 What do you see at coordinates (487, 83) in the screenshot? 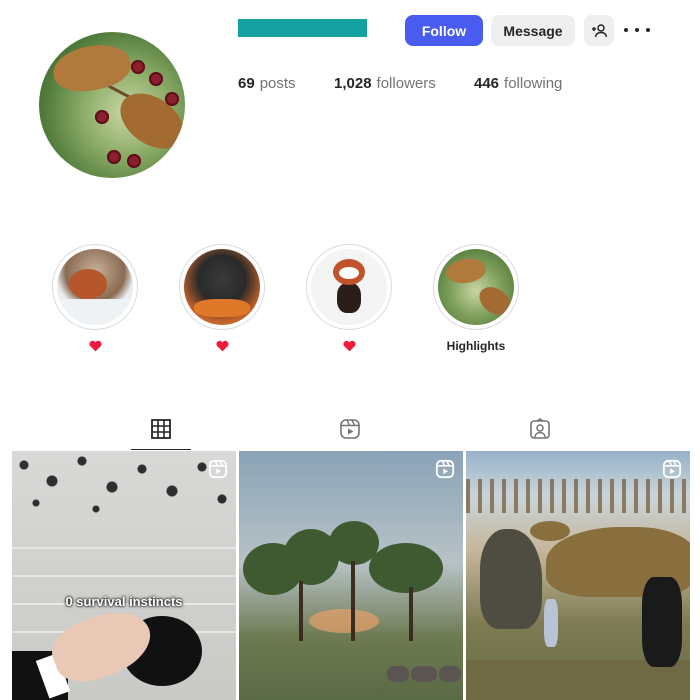
I see `following-count: 446` at bounding box center [487, 83].